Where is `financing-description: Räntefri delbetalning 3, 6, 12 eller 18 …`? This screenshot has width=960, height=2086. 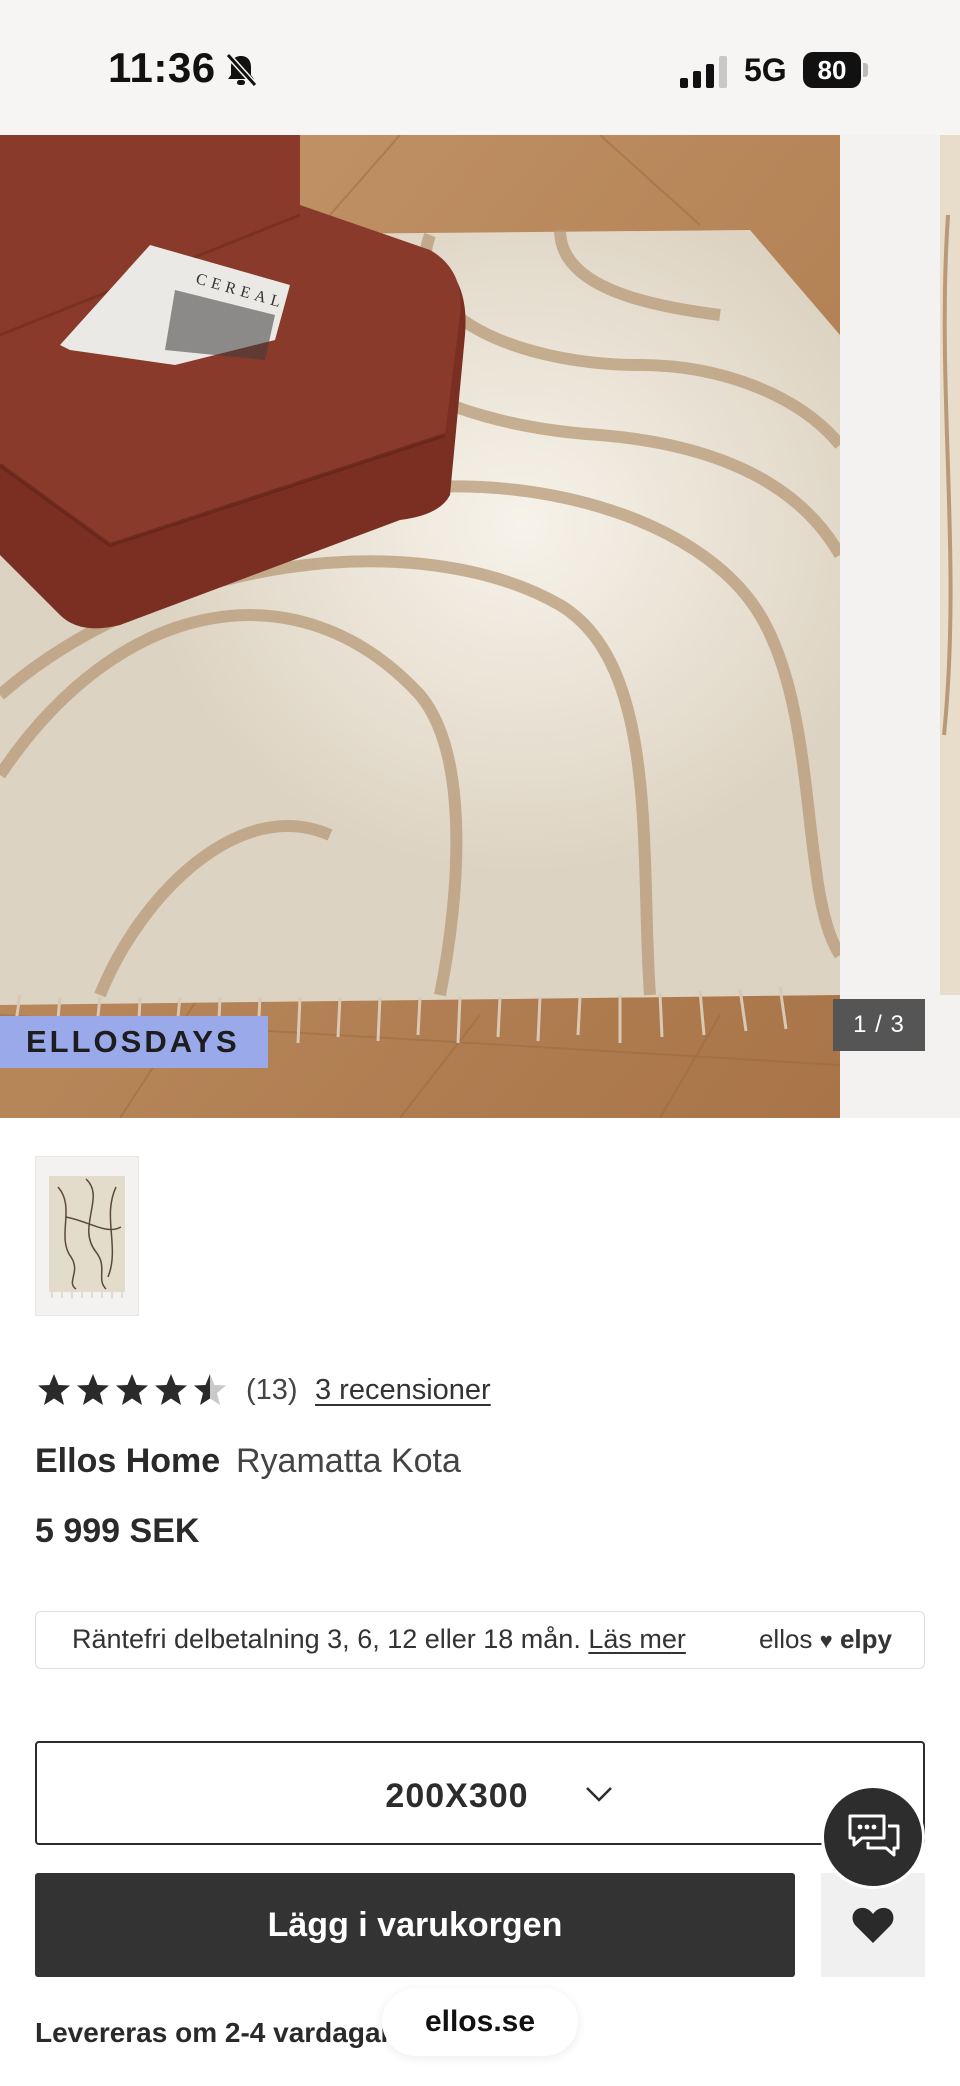 financing-description: Räntefri delbetalning 3, 6, 12 eller 18 … is located at coordinates (326, 1639).